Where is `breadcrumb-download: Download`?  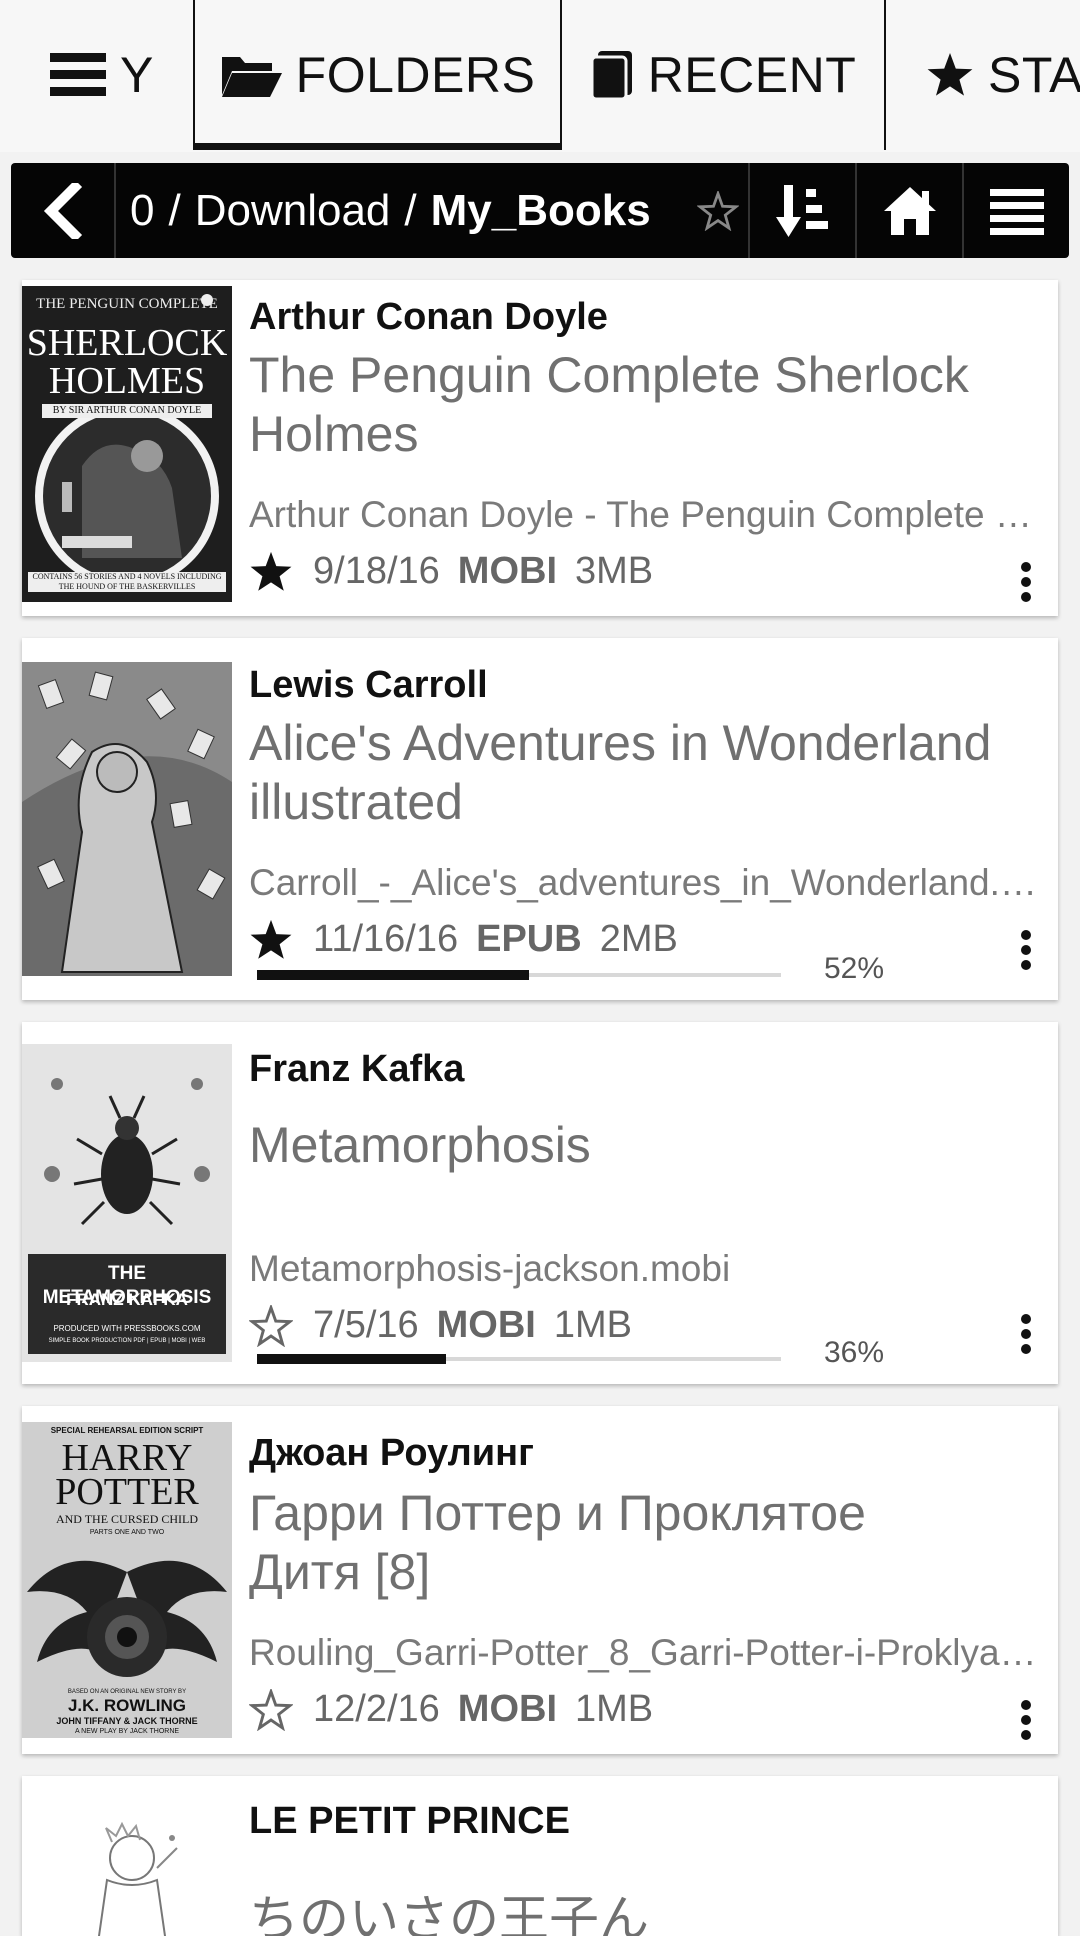
breadcrumb-download: Download is located at coordinates (293, 211).